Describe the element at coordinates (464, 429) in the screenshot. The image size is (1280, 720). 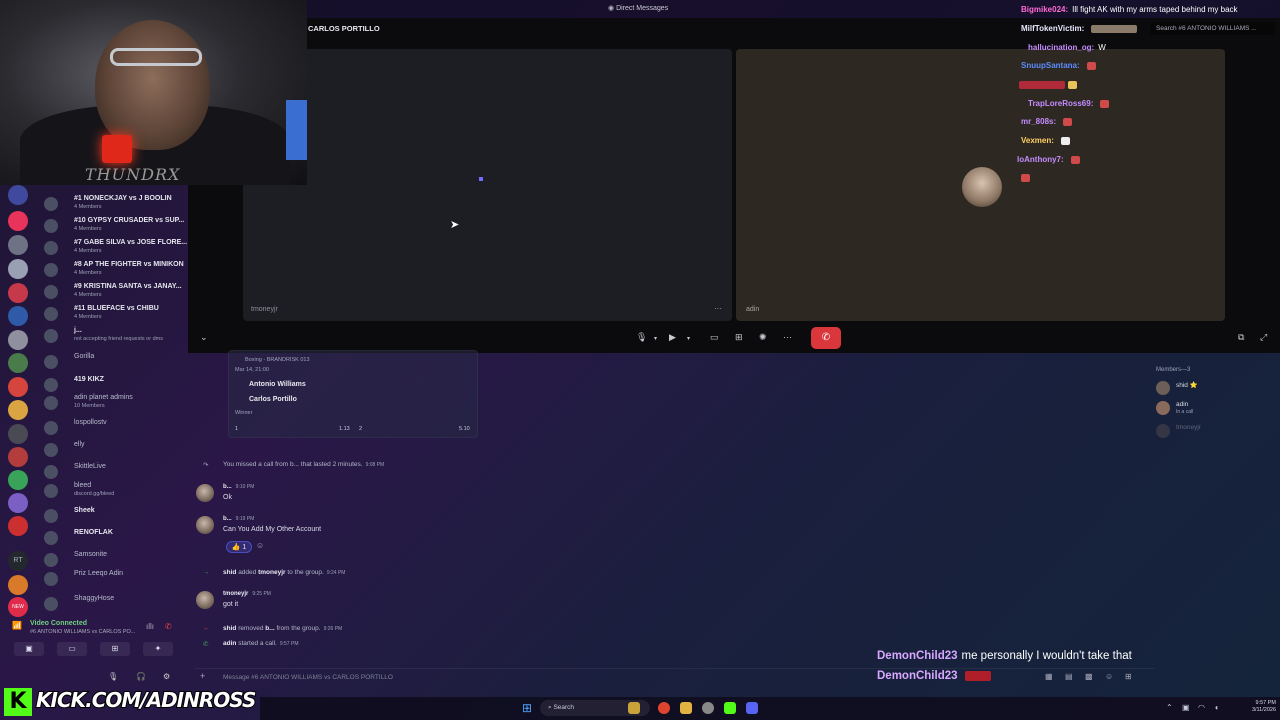
I see `odds-value: 5.10` at that location.